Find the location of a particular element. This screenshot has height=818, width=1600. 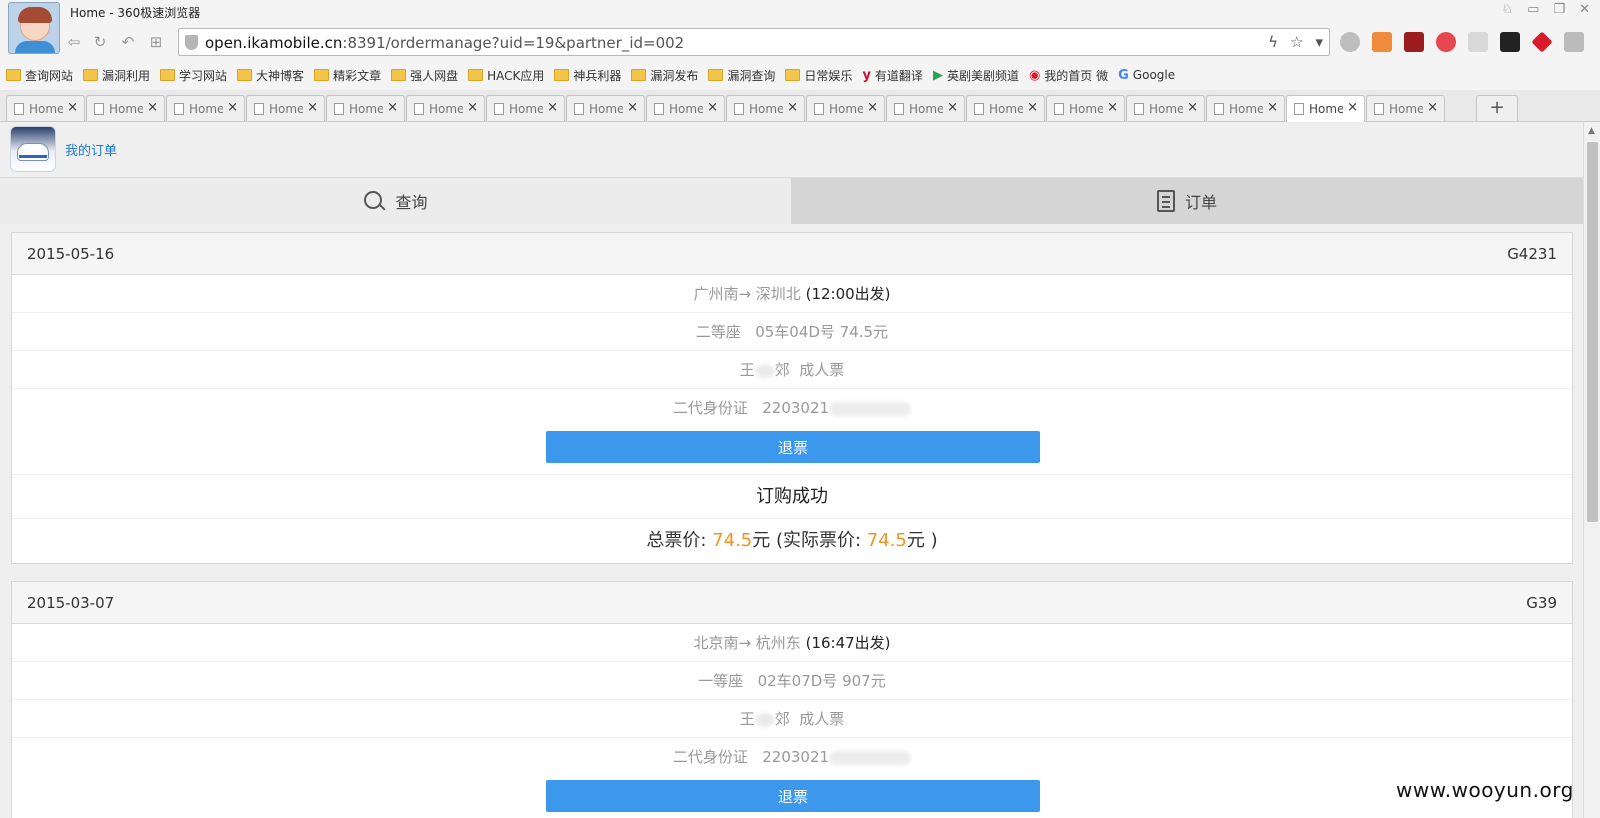

skin-icon: ♘ is located at coordinates (1507, 9).